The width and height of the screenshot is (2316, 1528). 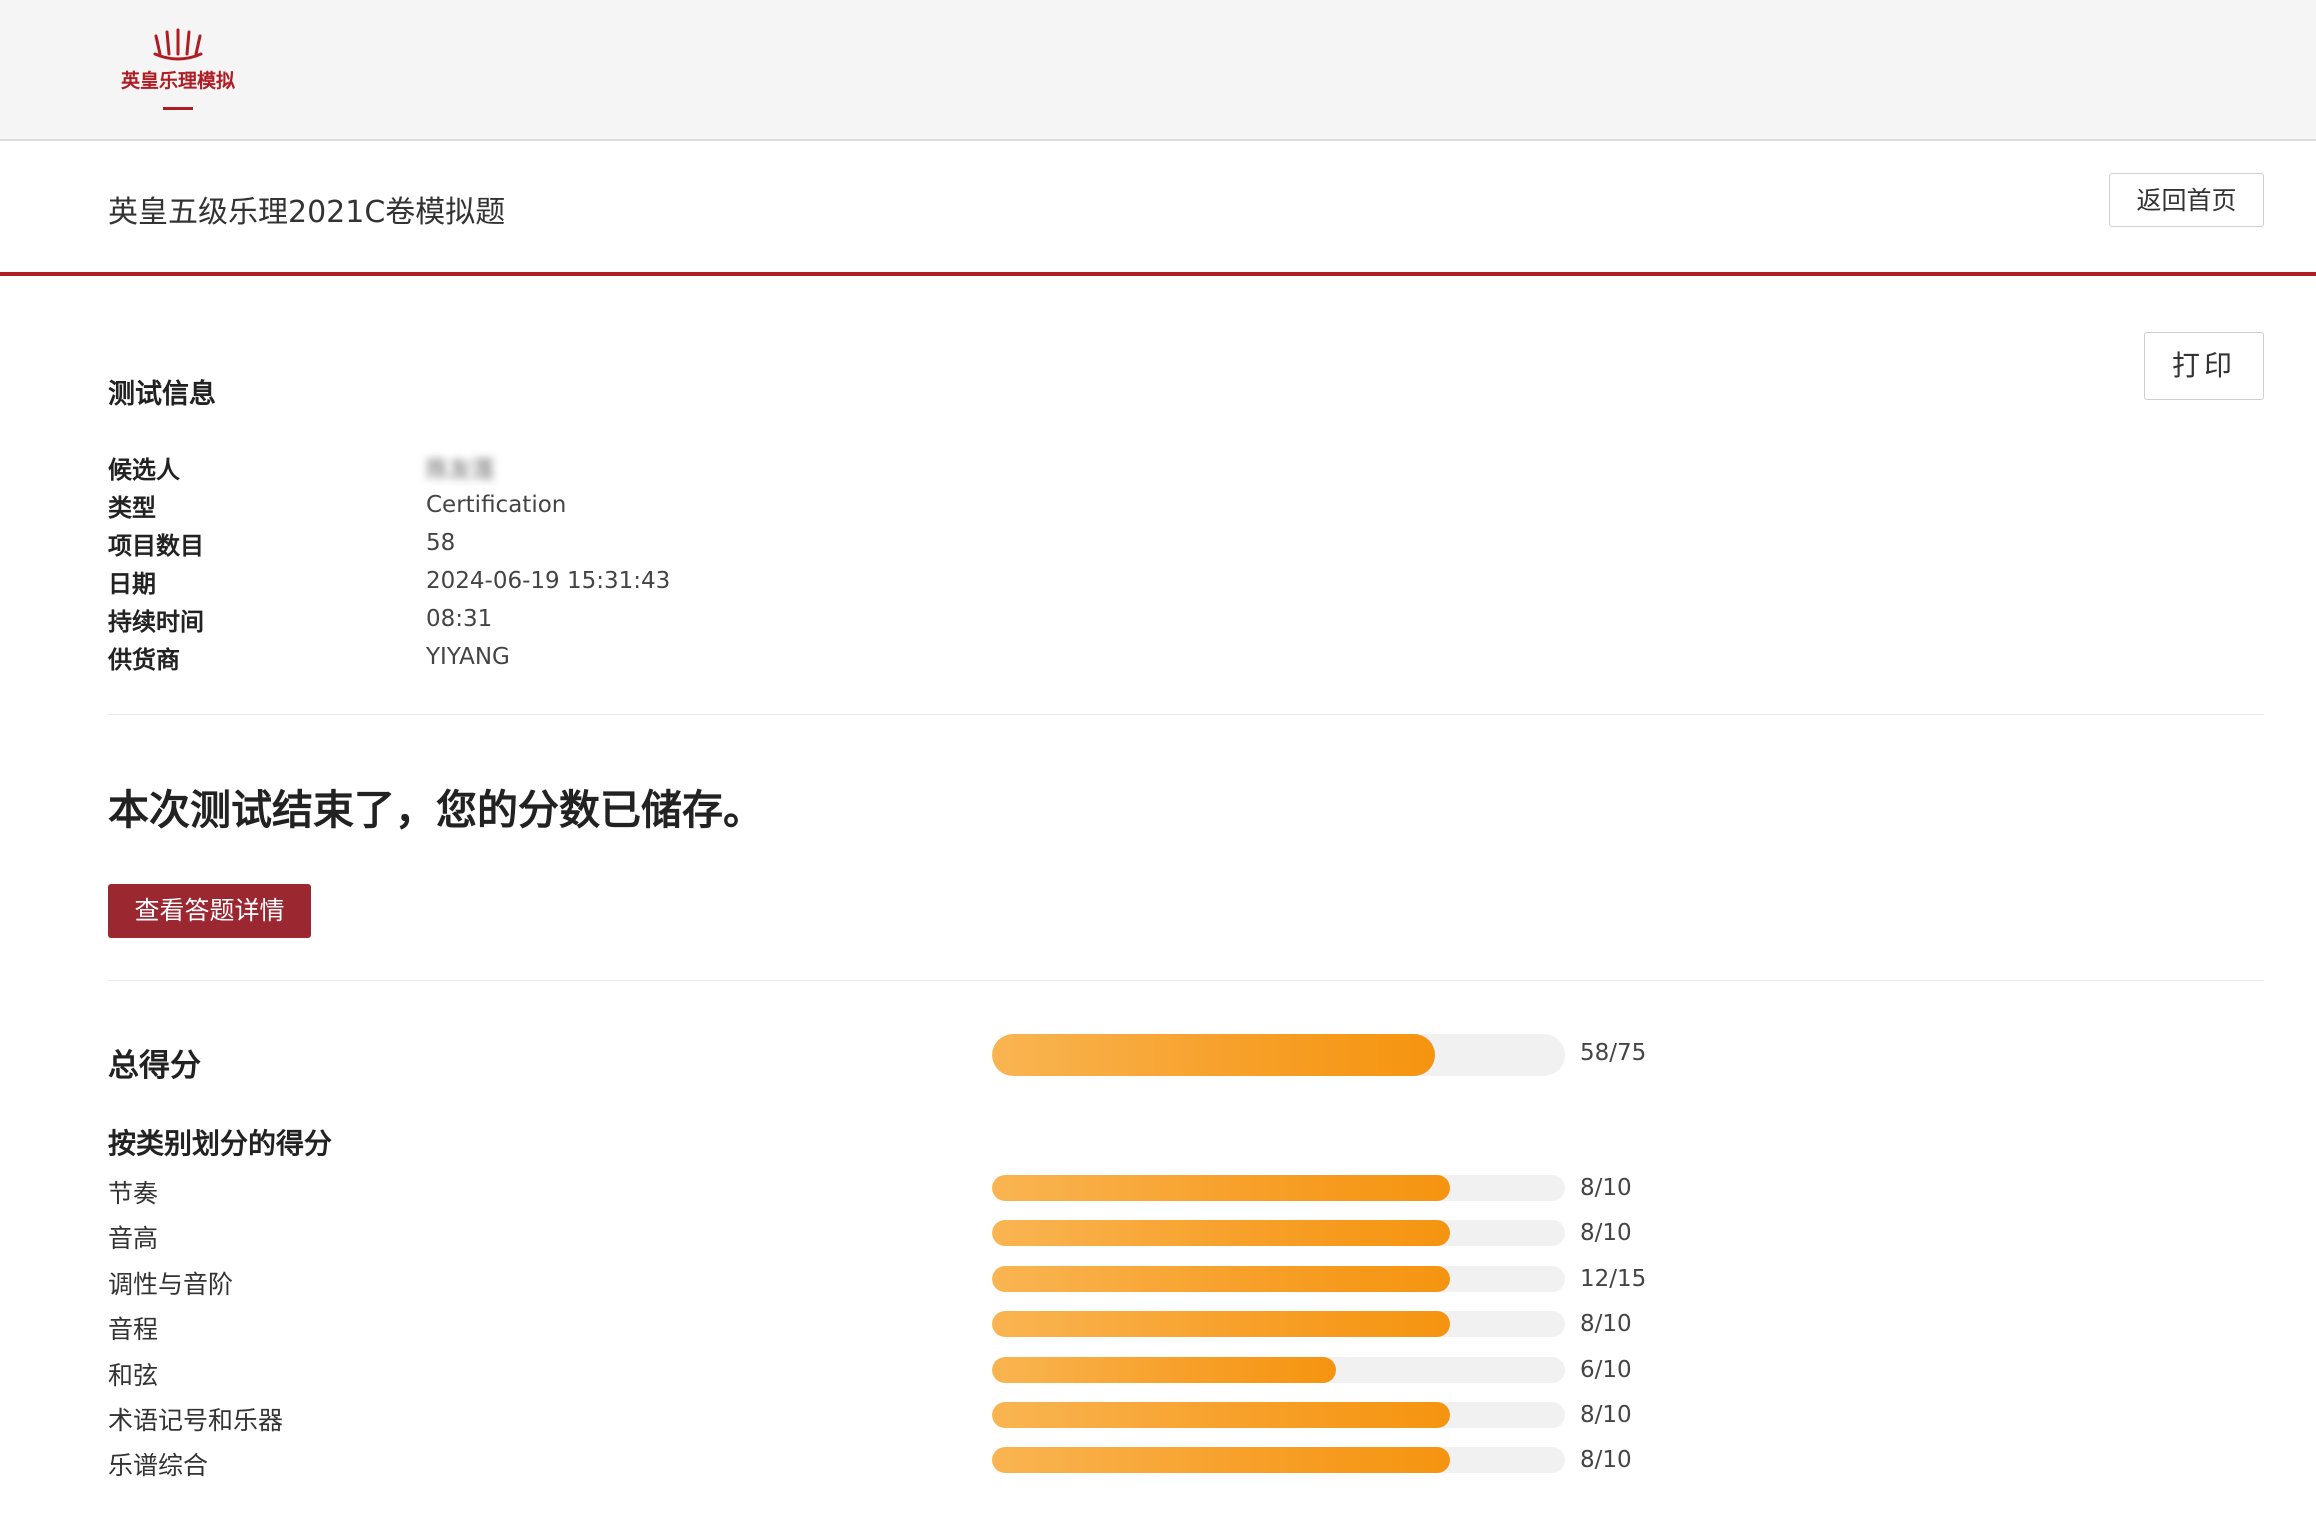 What do you see at coordinates (1158, 70) in the screenshot?
I see `top-bar: 英皇乐理模拟` at bounding box center [1158, 70].